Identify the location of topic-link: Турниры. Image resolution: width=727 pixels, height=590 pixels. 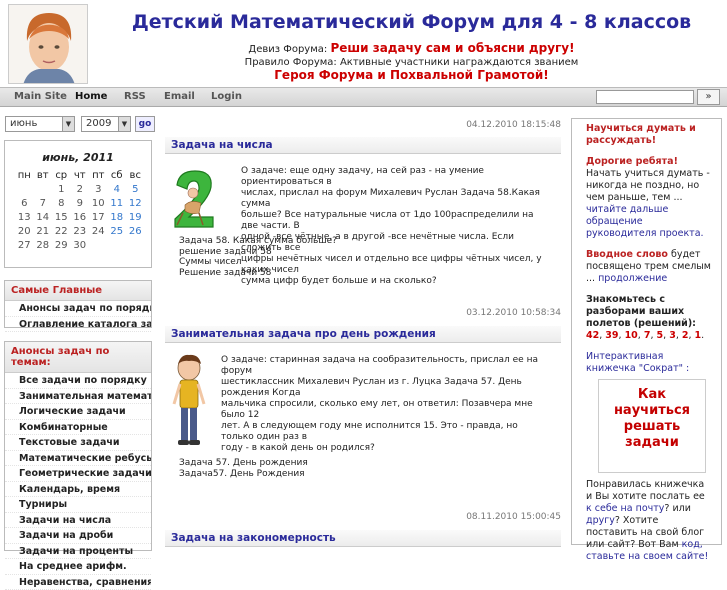
(78, 505).